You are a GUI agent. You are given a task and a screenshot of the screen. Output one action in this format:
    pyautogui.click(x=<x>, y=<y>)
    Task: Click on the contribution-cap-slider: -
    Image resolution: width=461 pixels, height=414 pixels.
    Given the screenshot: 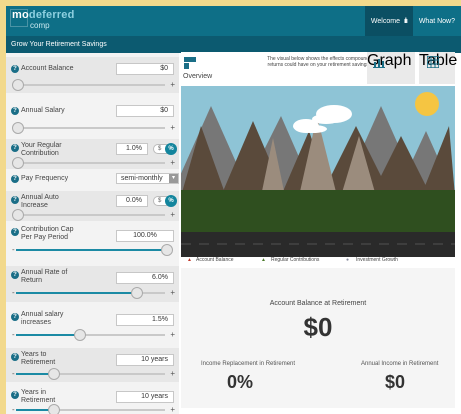 What is the action you would take?
    pyautogui.click(x=93, y=250)
    